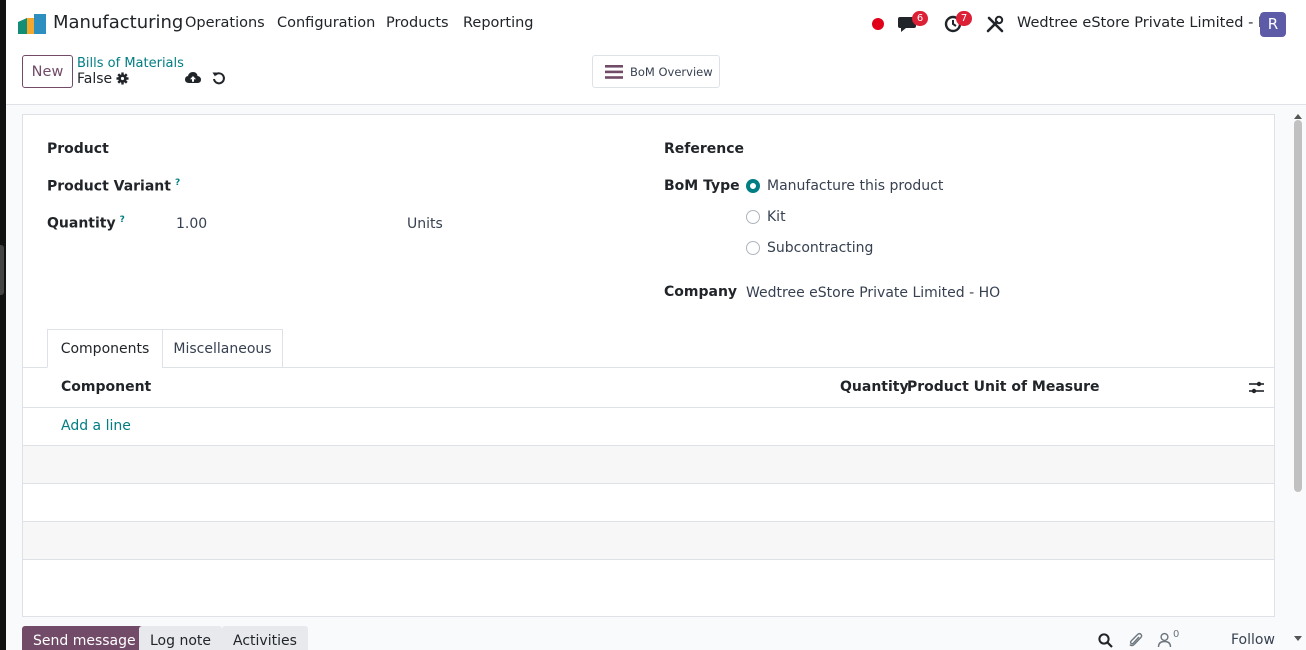  Describe the element at coordinates (702, 186) in the screenshot. I see `bom-type-label: BoM Type` at that location.